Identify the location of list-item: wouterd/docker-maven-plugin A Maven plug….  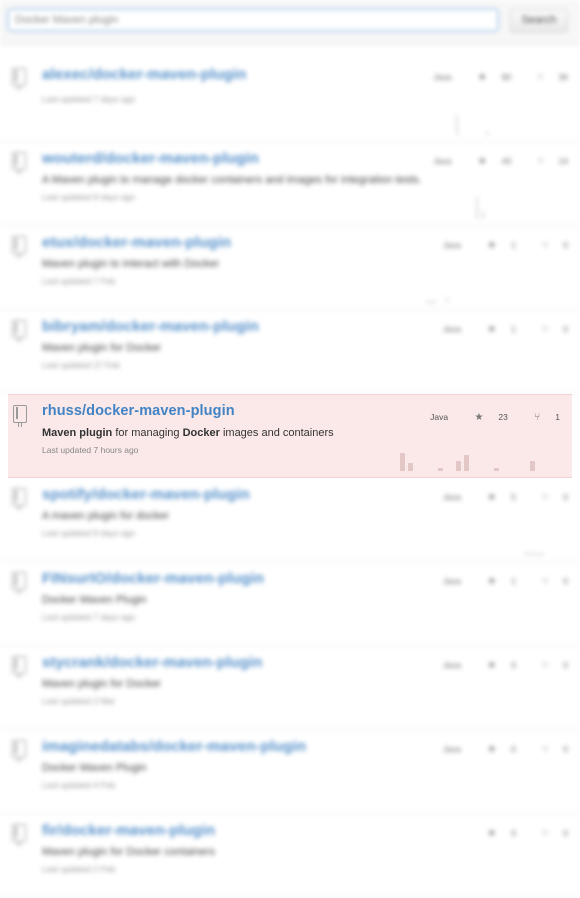
(290, 184).